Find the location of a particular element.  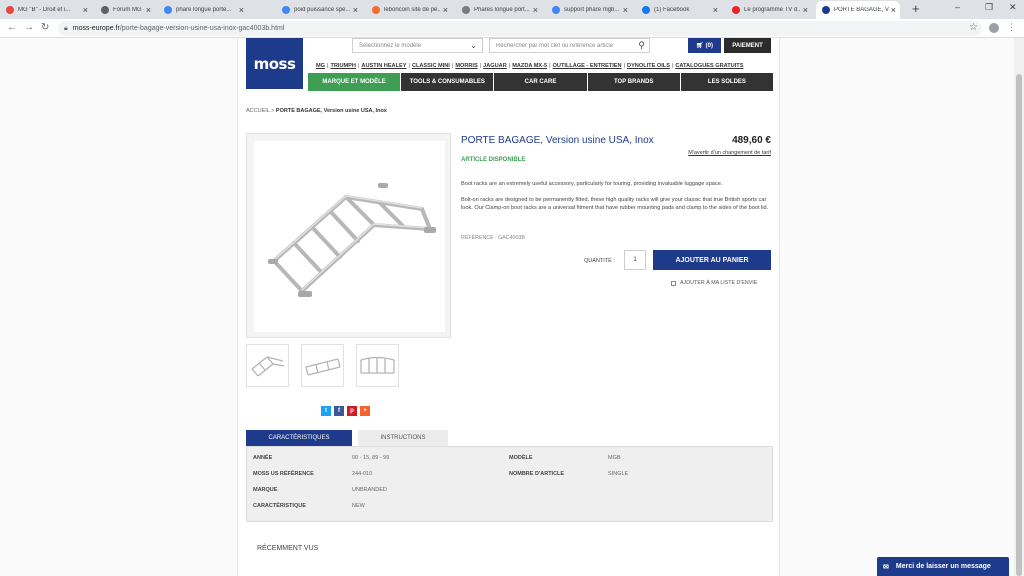

spec-key: CARACTÉRISTIQUE is located at coordinates (279, 506).